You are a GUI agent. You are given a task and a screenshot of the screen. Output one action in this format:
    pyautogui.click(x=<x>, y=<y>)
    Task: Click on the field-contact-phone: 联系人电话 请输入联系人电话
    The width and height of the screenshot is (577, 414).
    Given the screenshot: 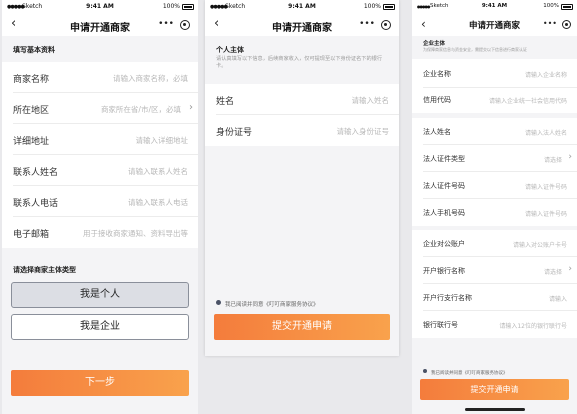 What is the action you would take?
    pyautogui.click(x=100, y=201)
    